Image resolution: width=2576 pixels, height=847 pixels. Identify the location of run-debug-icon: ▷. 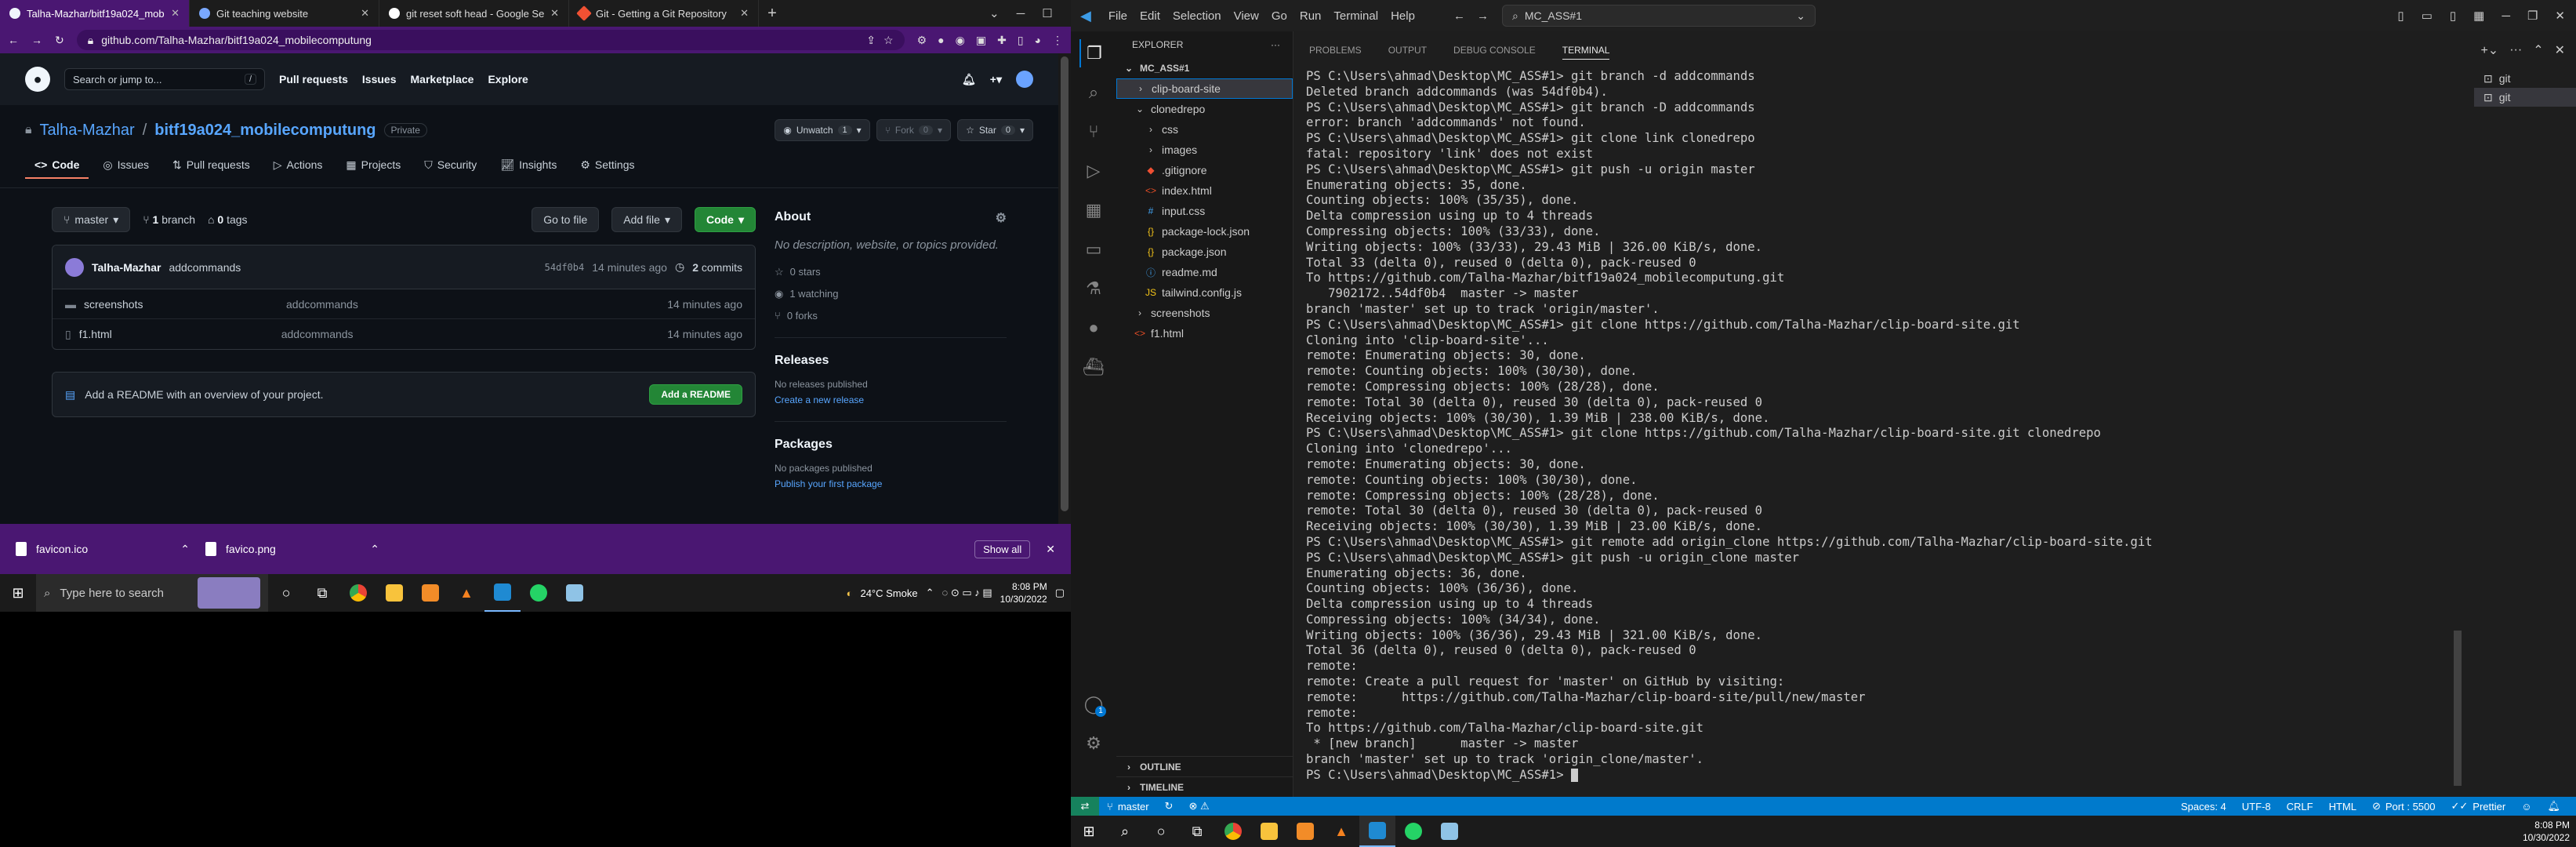
(1094, 171).